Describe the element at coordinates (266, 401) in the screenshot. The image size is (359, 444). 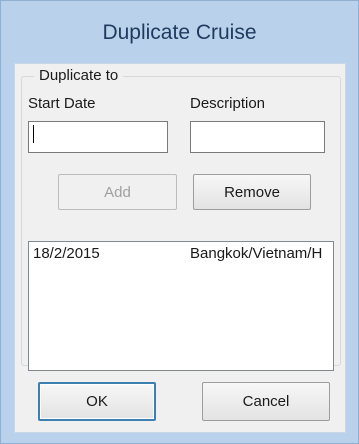
I see `cancel-button: Cancel` at that location.